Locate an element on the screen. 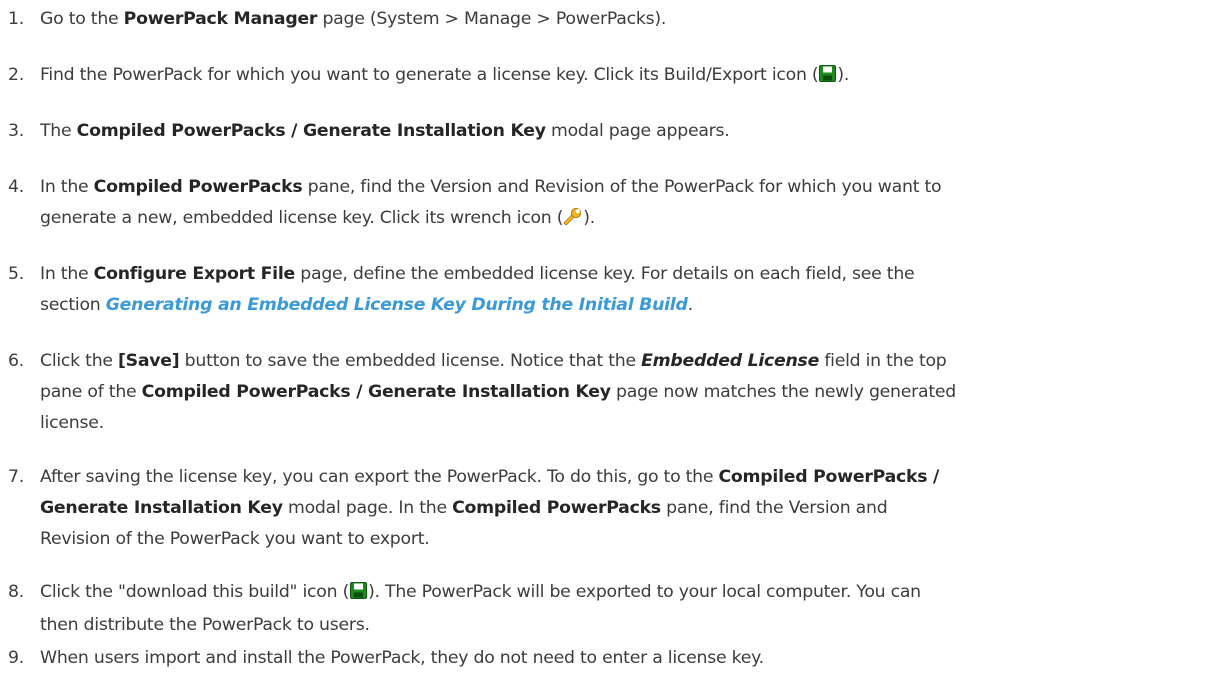  step-number: 2. is located at coordinates (16, 75).